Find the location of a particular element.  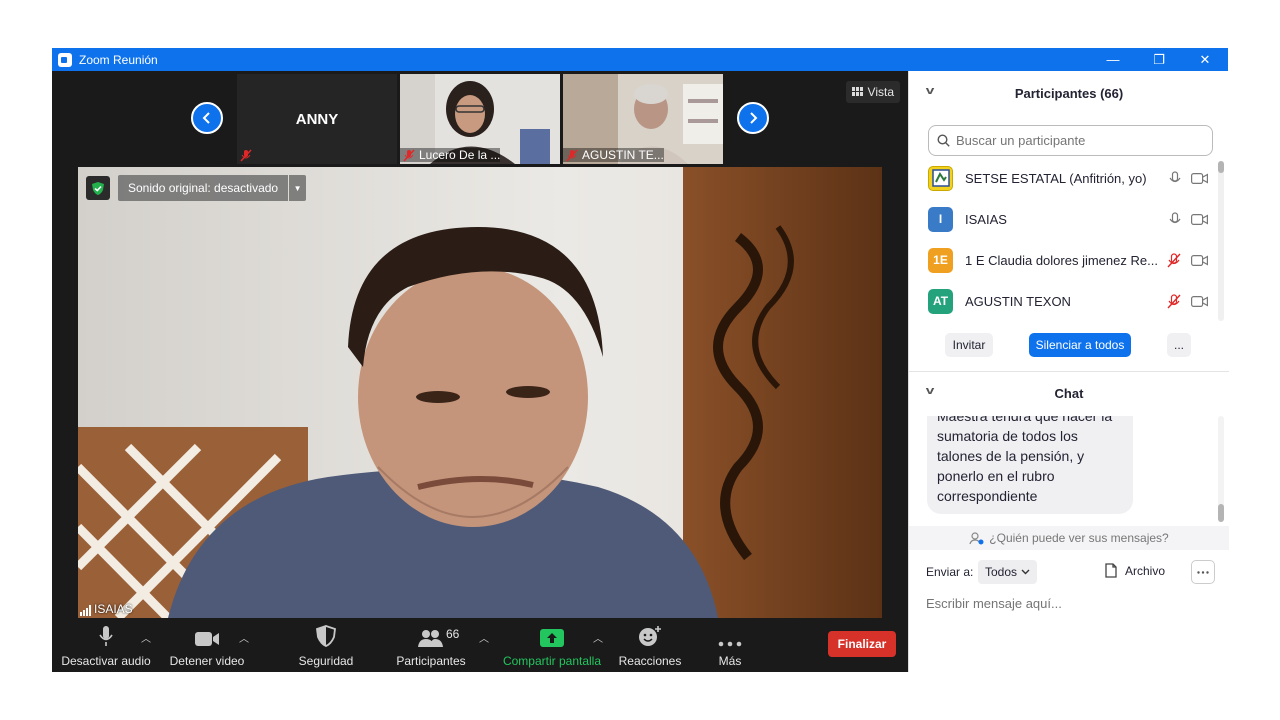

avatar: 1E is located at coordinates (940, 260).